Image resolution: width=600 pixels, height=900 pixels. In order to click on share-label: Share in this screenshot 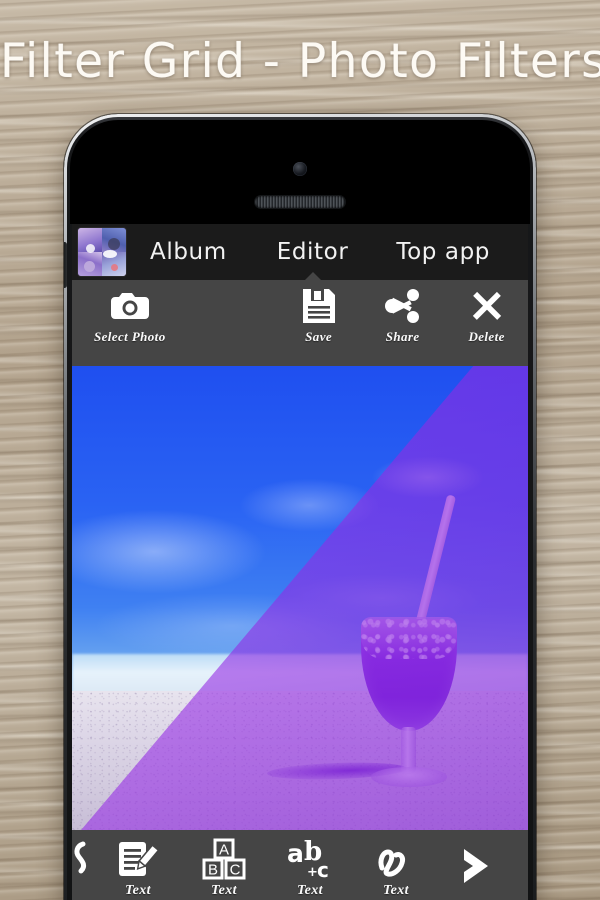, I will do `click(402, 336)`.